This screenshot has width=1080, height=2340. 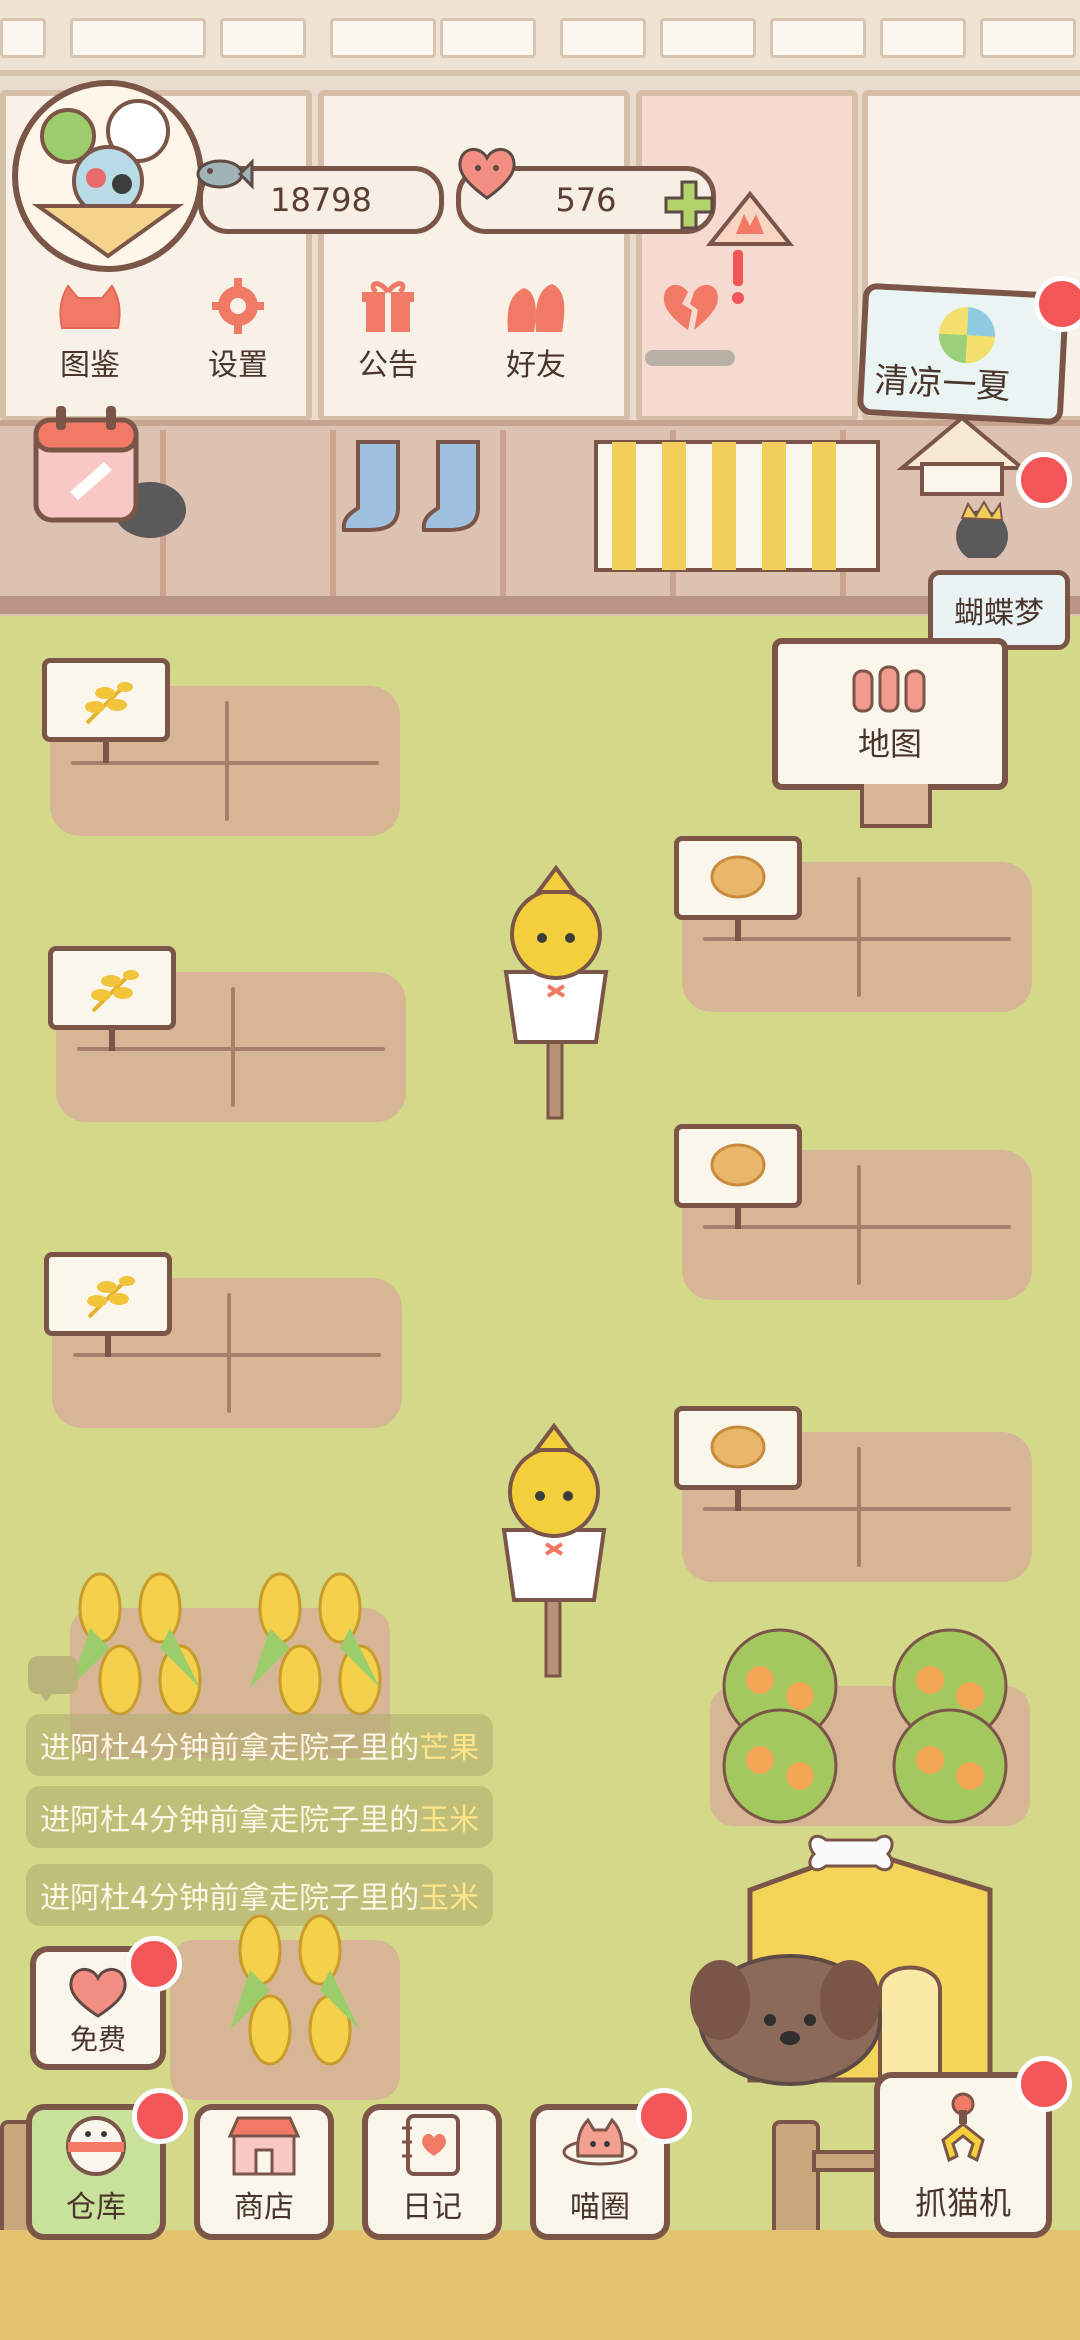 What do you see at coordinates (600, 2207) in the screenshot?
I see `cat-circle-label: 喵圈` at bounding box center [600, 2207].